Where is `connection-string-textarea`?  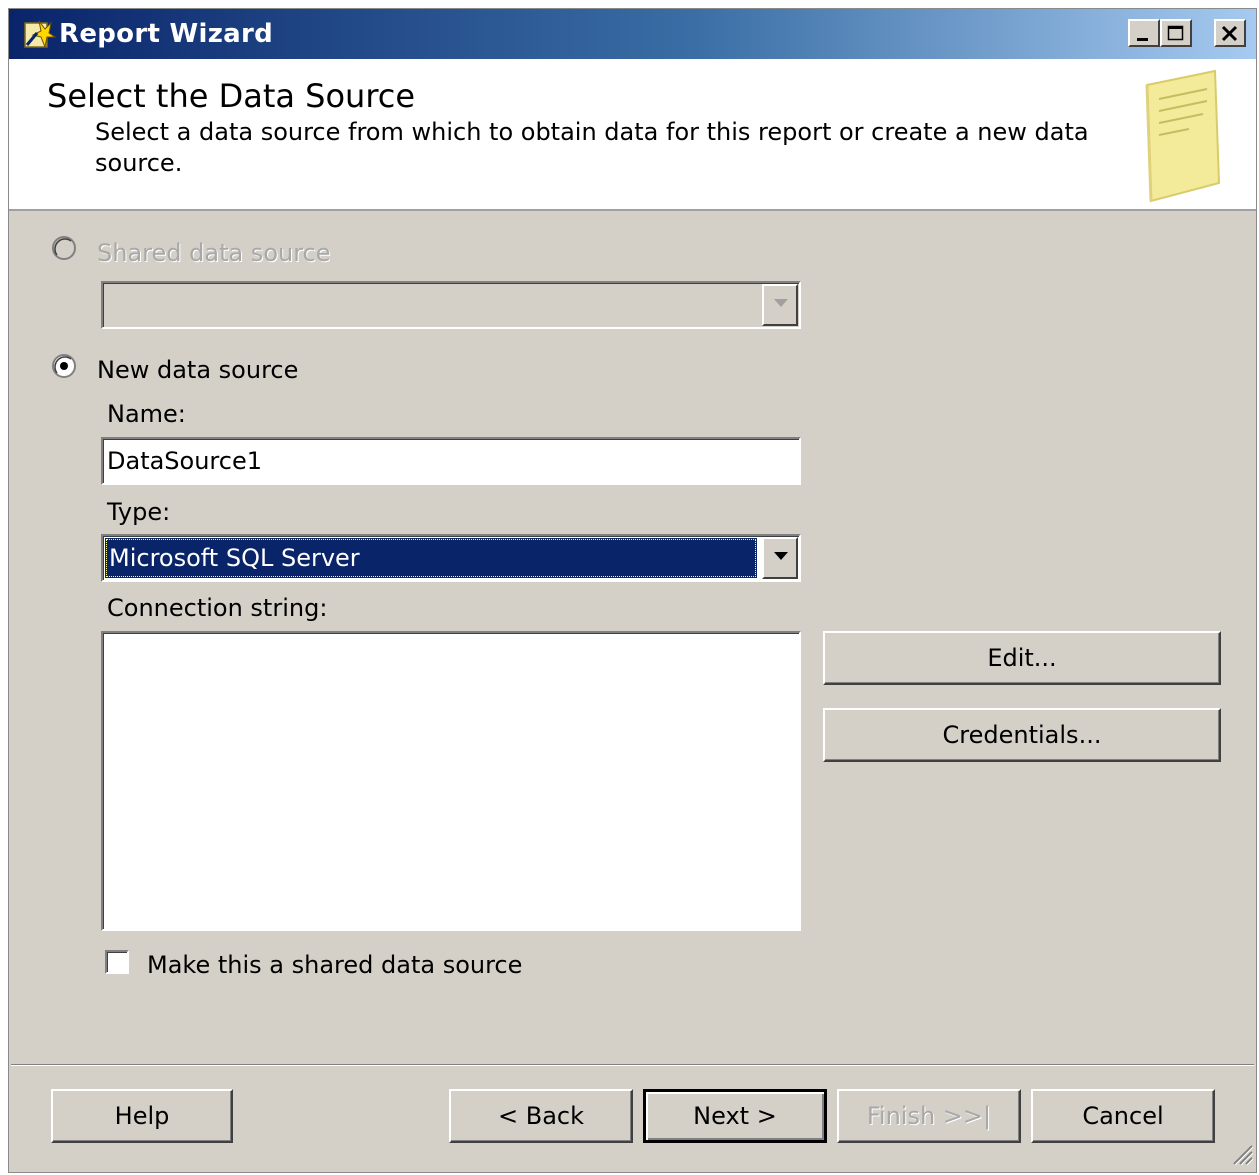
connection-string-textarea is located at coordinates (451, 781).